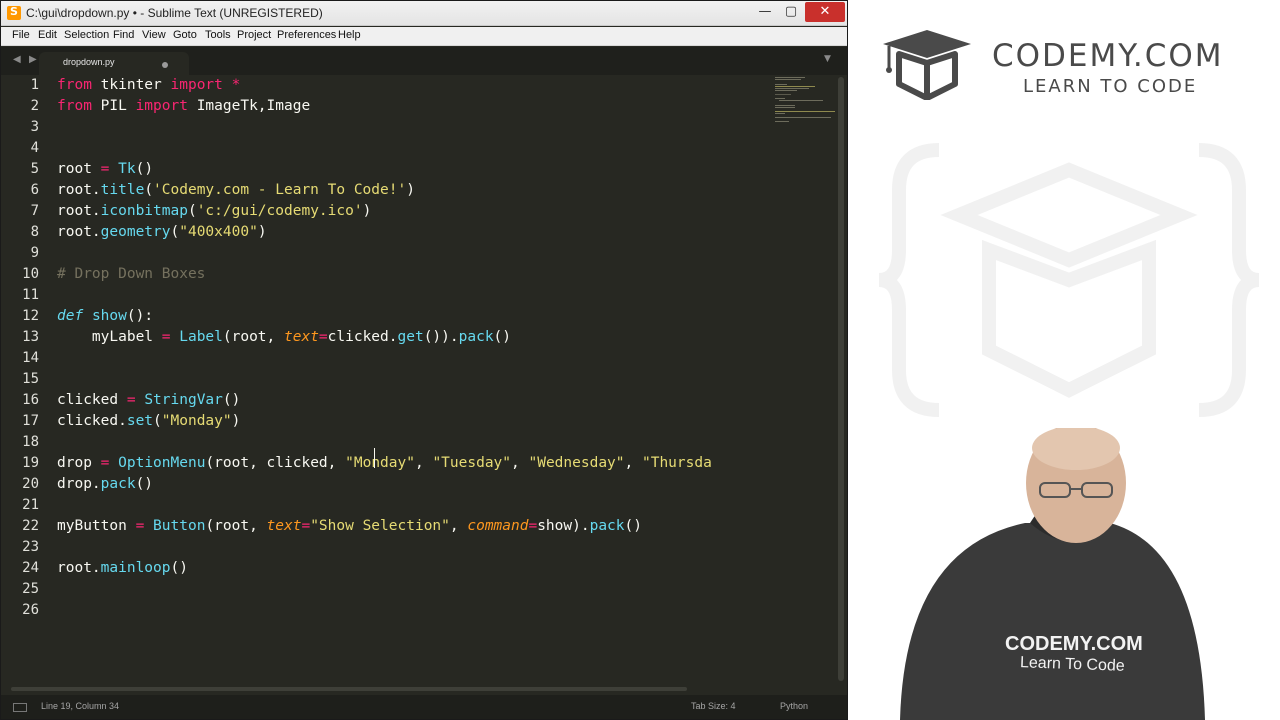 Image resolution: width=1280 pixels, height=720 pixels. Describe the element at coordinates (74, 106) in the screenshot. I see `code-token: from` at that location.